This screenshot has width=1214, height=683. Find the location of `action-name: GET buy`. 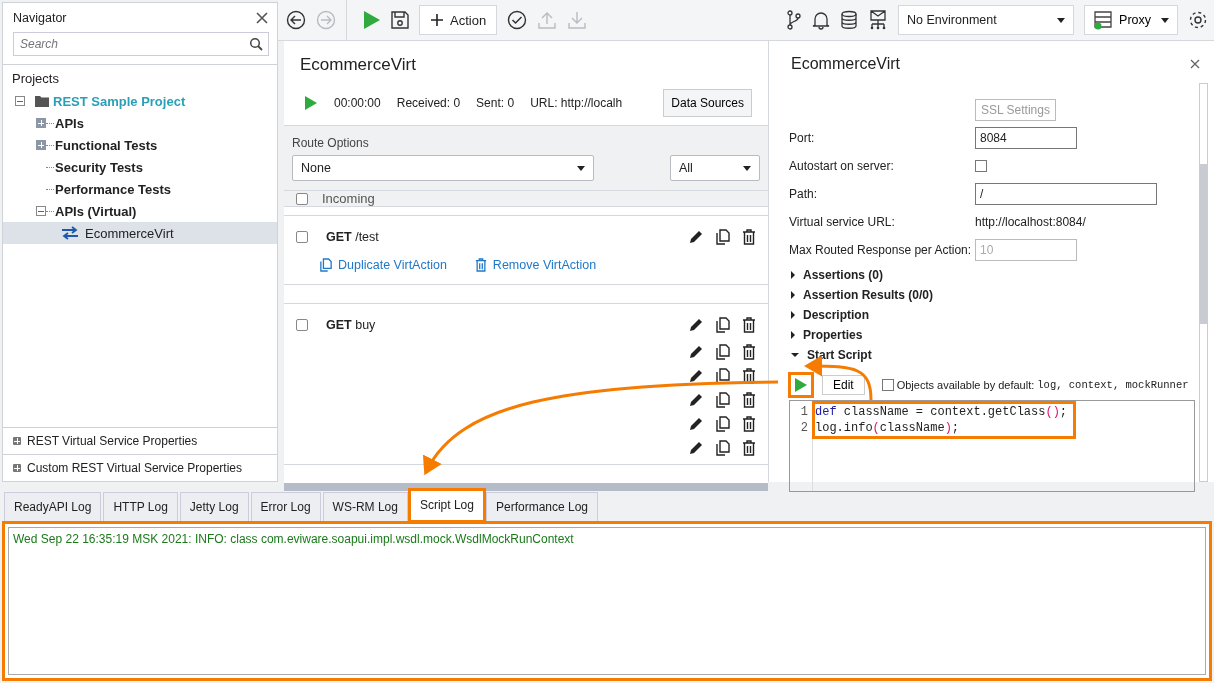

action-name: GET buy is located at coordinates (351, 325).